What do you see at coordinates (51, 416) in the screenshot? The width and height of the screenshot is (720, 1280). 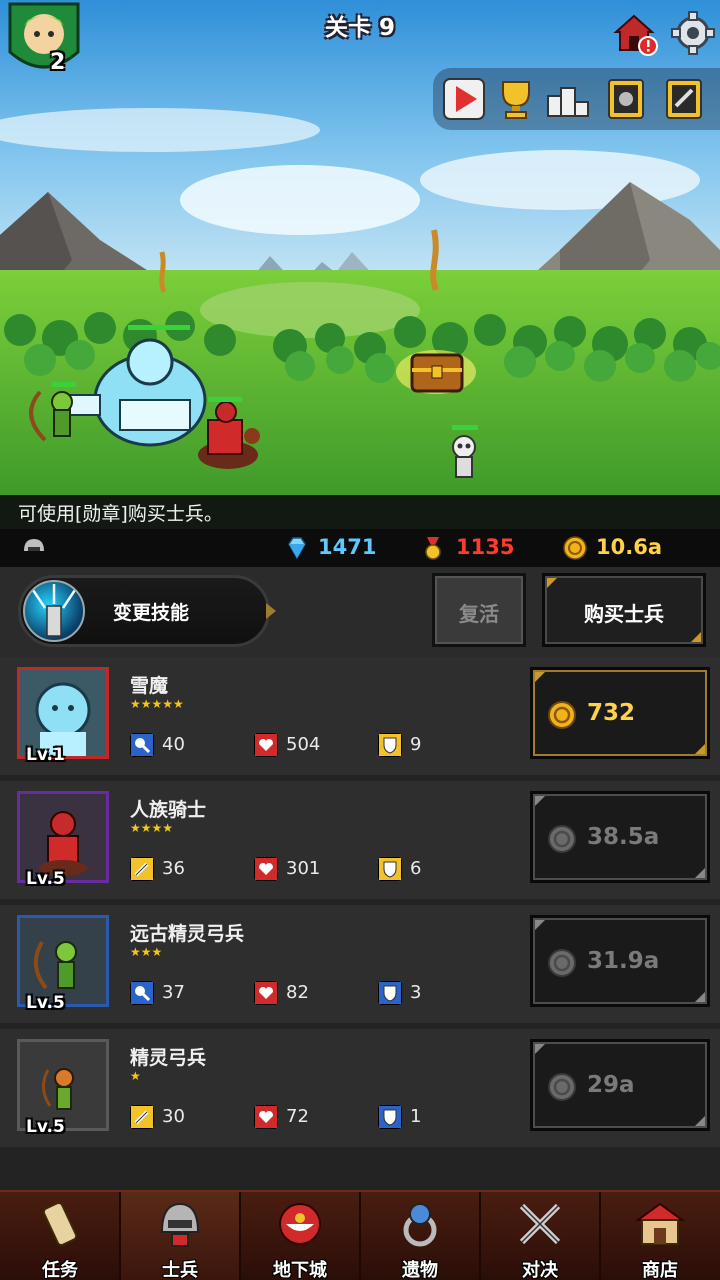 I see `elf-archer-unit` at bounding box center [51, 416].